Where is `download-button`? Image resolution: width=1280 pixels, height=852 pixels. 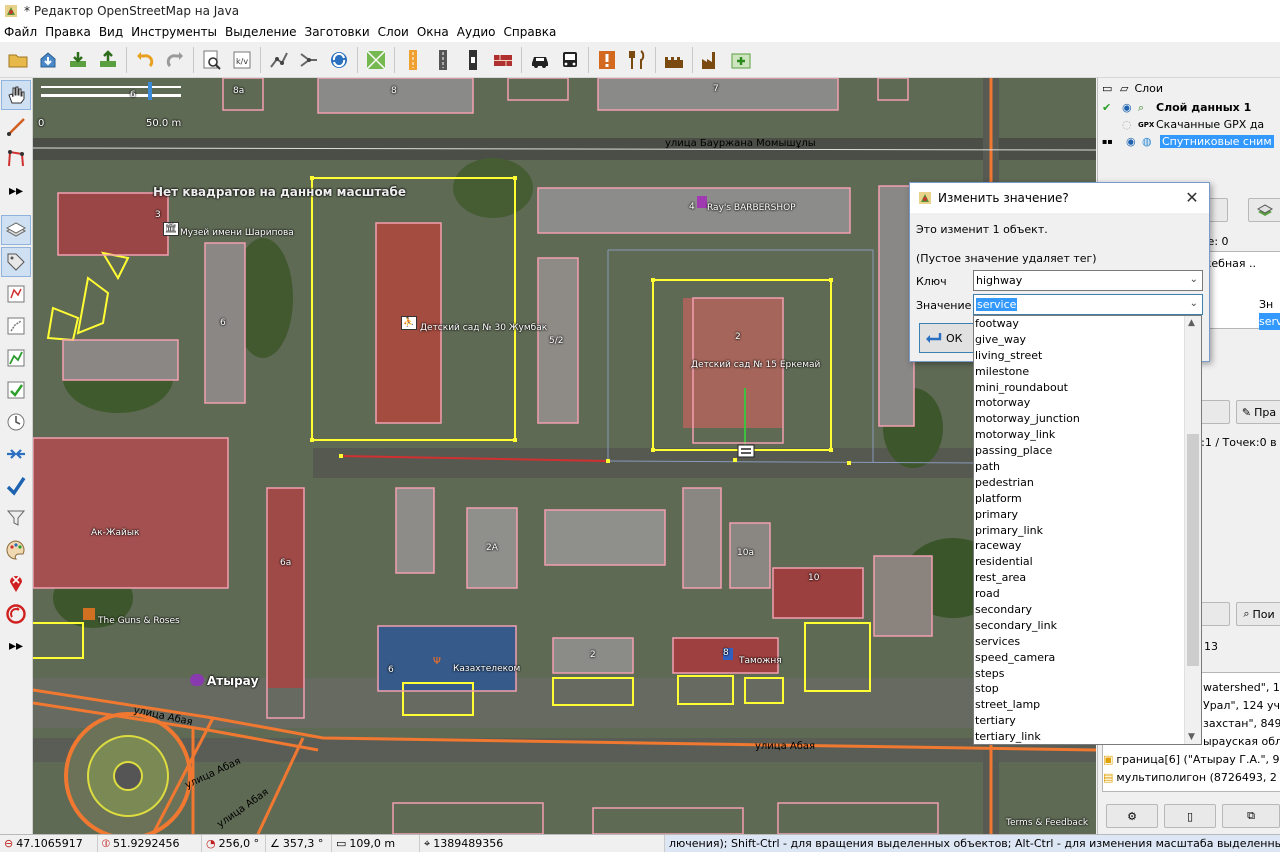 download-button is located at coordinates (78, 60).